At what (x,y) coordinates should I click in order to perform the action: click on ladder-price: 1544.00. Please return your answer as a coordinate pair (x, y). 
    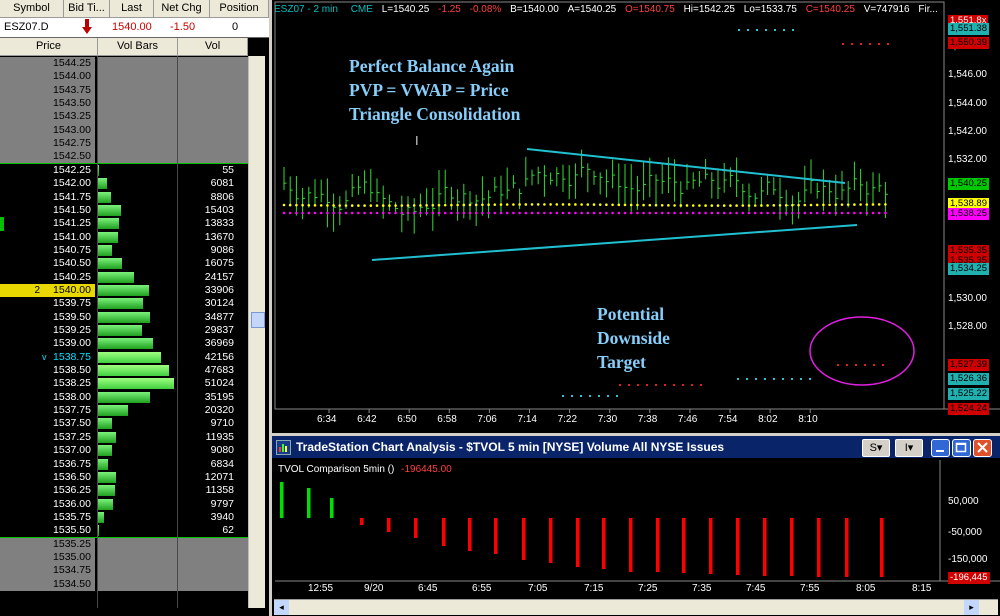
    Looking at the image, I should click on (47, 77).